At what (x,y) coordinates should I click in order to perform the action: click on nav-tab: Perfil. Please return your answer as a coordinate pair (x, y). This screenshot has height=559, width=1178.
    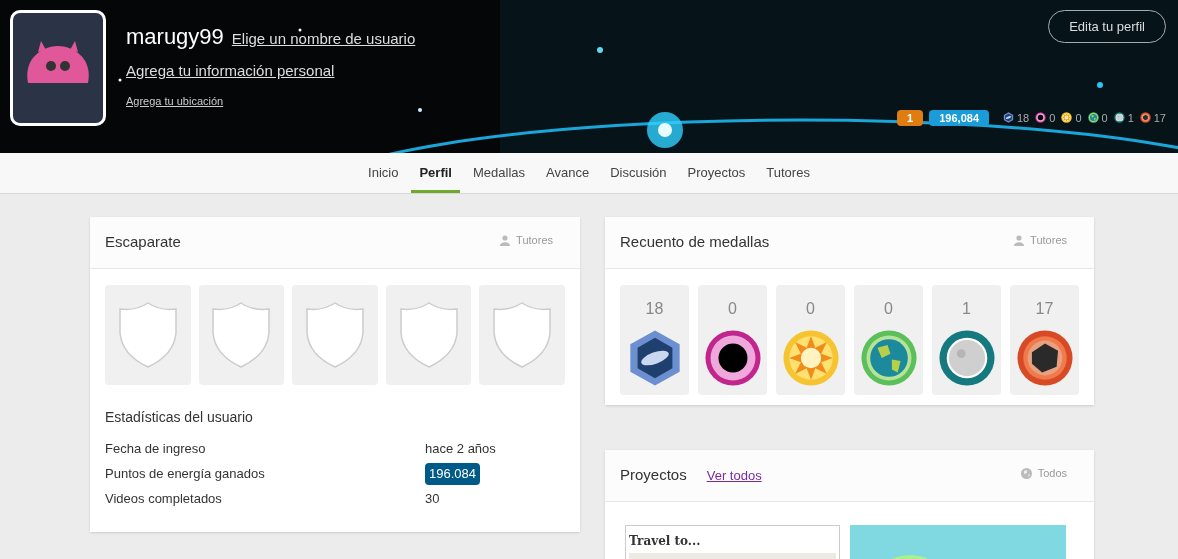
    Looking at the image, I should click on (435, 173).